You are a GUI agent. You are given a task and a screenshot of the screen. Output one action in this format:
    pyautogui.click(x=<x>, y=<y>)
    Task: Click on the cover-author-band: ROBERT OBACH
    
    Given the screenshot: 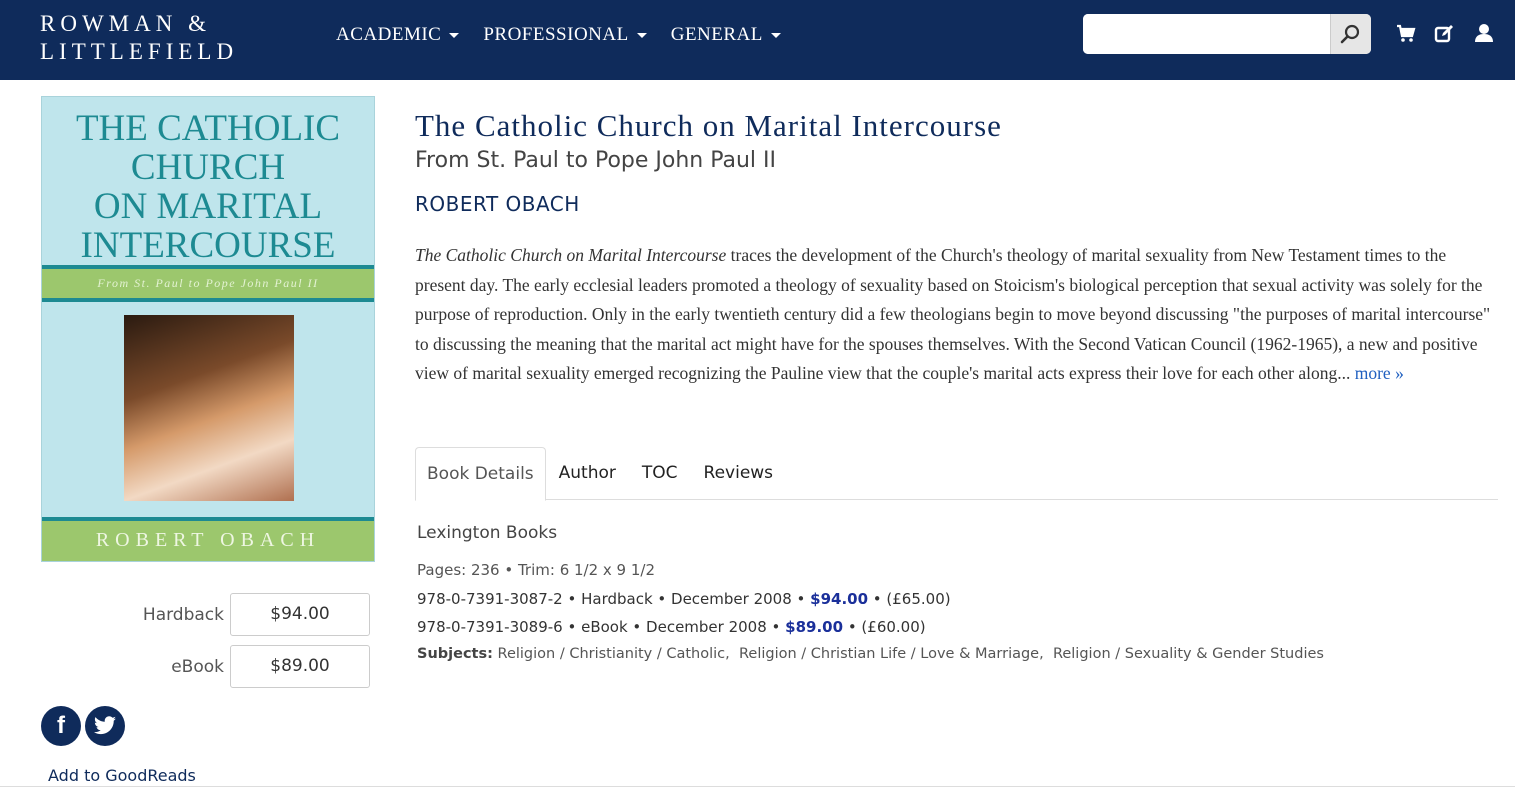 What is the action you would take?
    pyautogui.click(x=208, y=539)
    